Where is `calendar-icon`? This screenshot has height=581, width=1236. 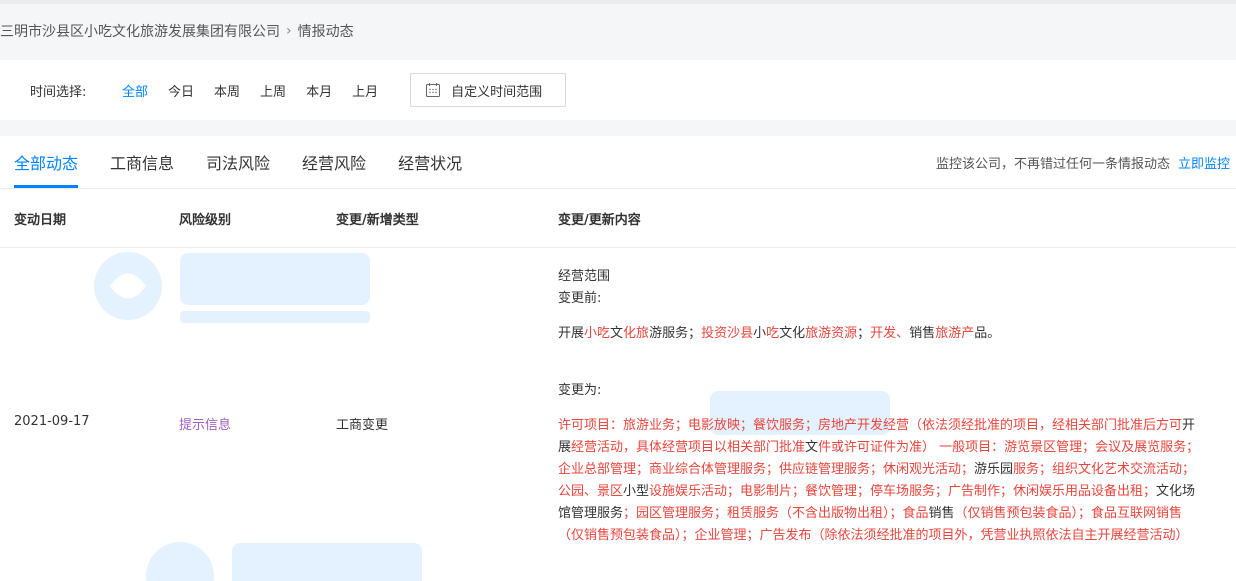
calendar-icon is located at coordinates (433, 90).